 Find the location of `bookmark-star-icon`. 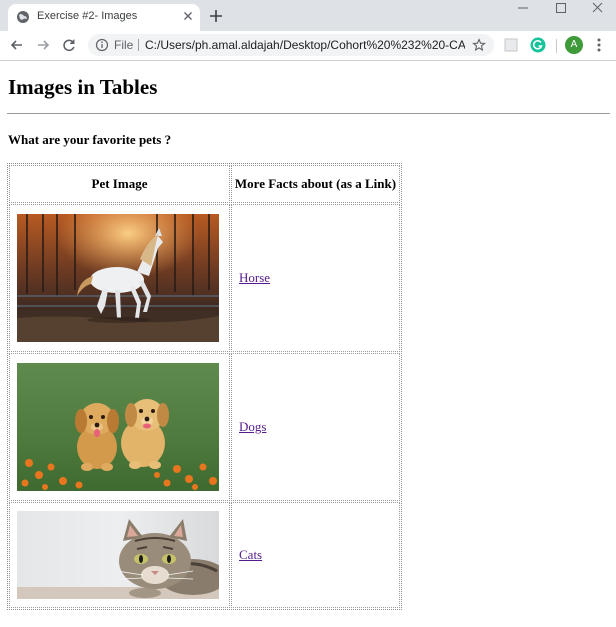

bookmark-star-icon is located at coordinates (479, 45).